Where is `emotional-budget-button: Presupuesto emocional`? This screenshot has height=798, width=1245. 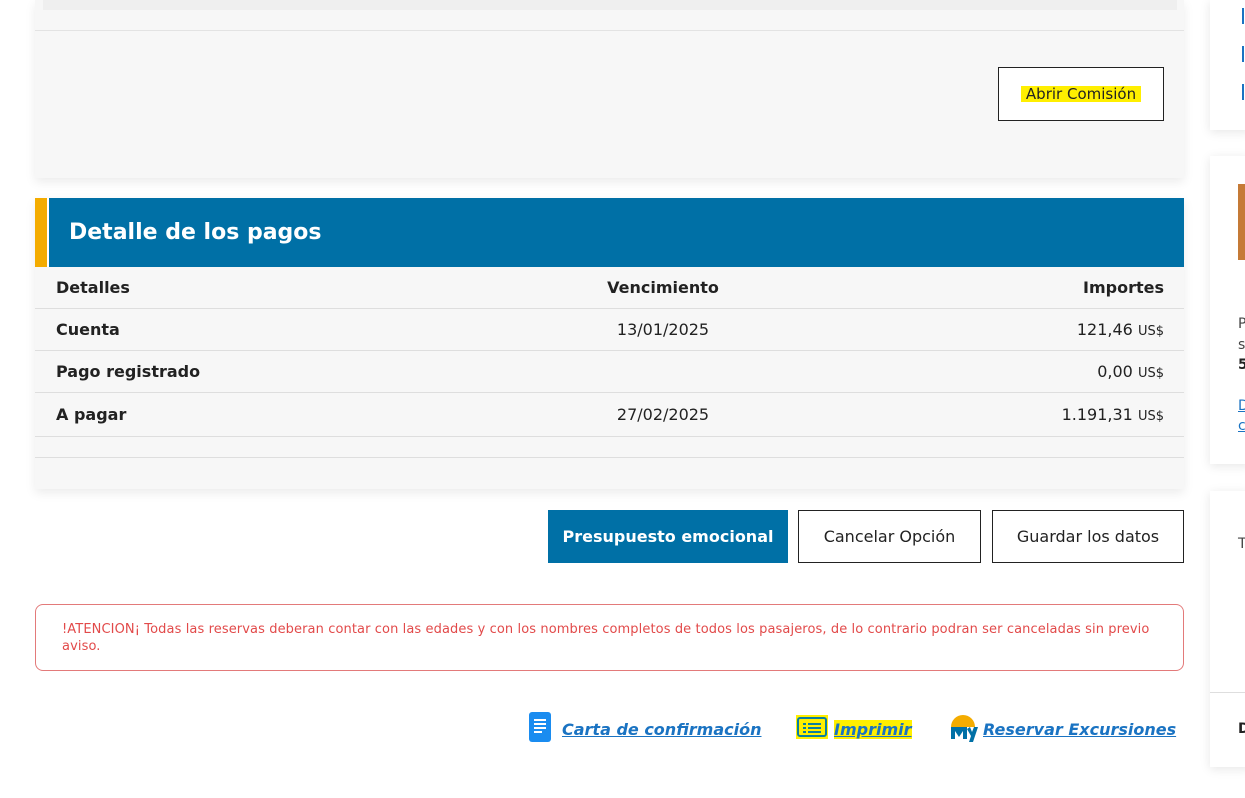
emotional-budget-button: Presupuesto emocional is located at coordinates (668, 536).